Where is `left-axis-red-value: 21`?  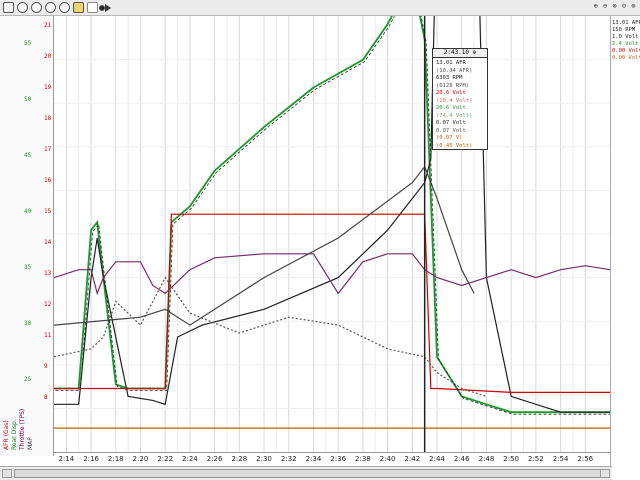
left-axis-red-value: 21 is located at coordinates (48, 25).